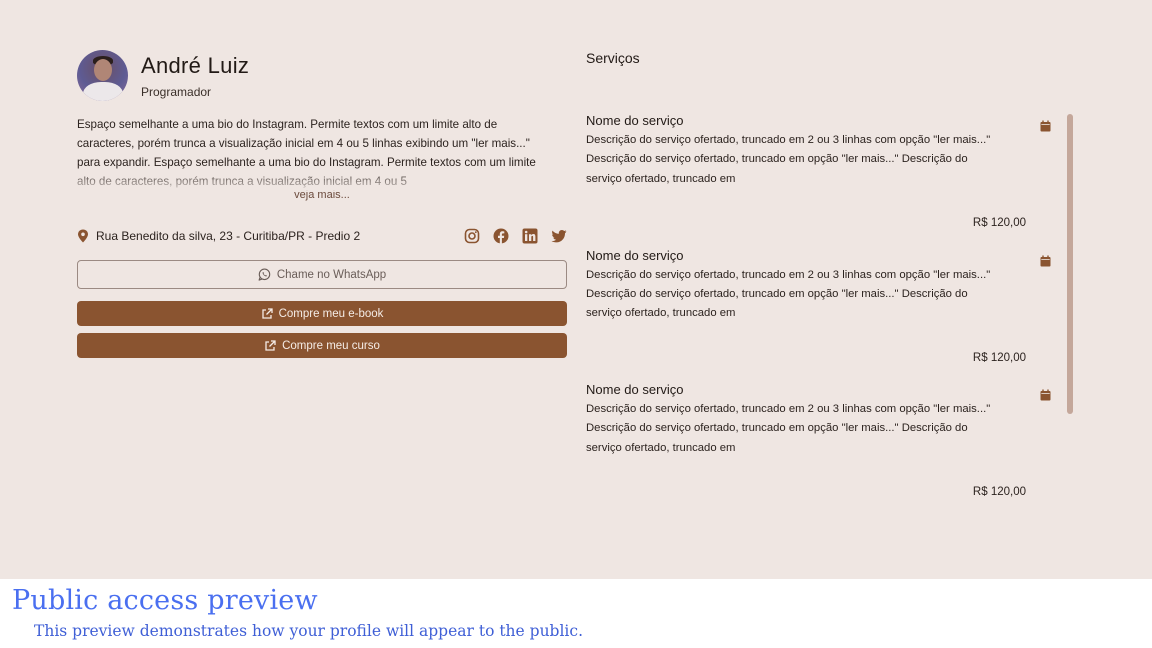 Image resolution: width=1152 pixels, height=648 pixels. What do you see at coordinates (83, 236) in the screenshot?
I see `location-pin-icon` at bounding box center [83, 236].